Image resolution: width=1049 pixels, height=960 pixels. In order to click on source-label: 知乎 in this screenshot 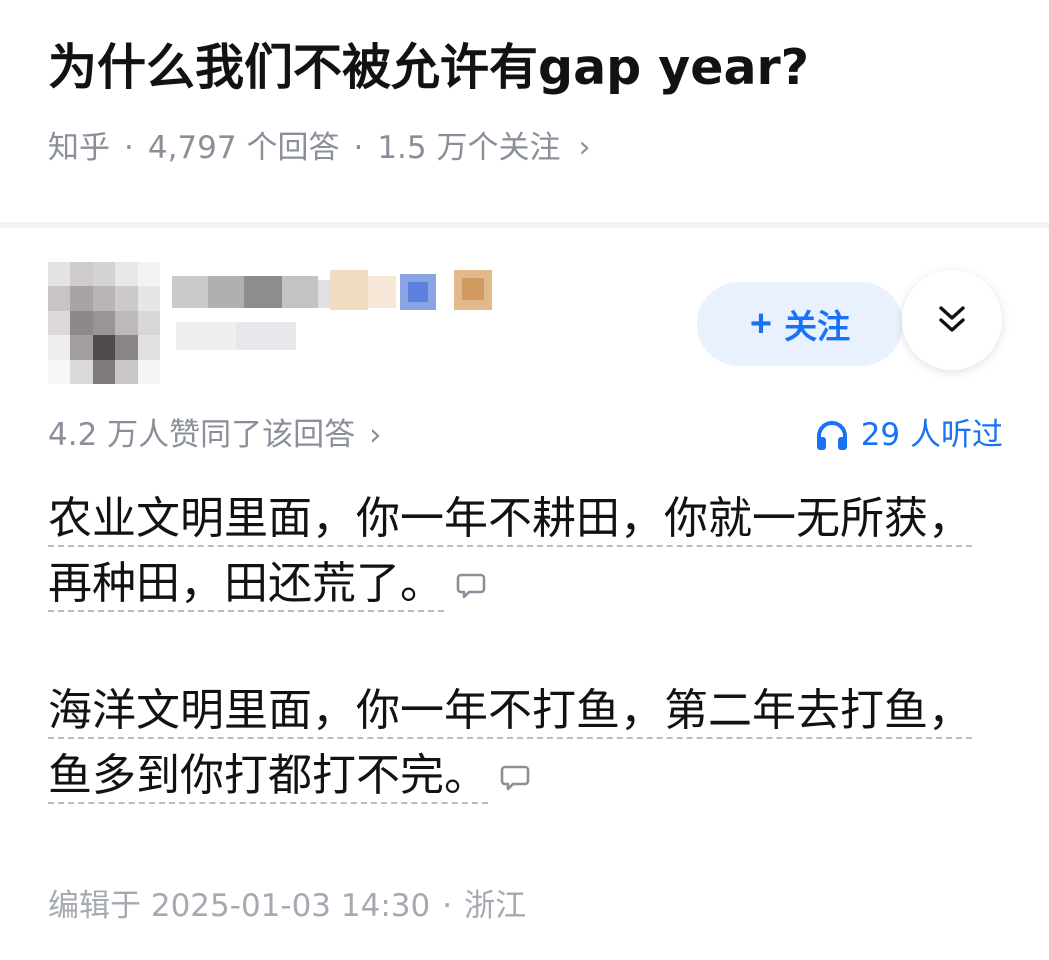, I will do `click(79, 148)`.